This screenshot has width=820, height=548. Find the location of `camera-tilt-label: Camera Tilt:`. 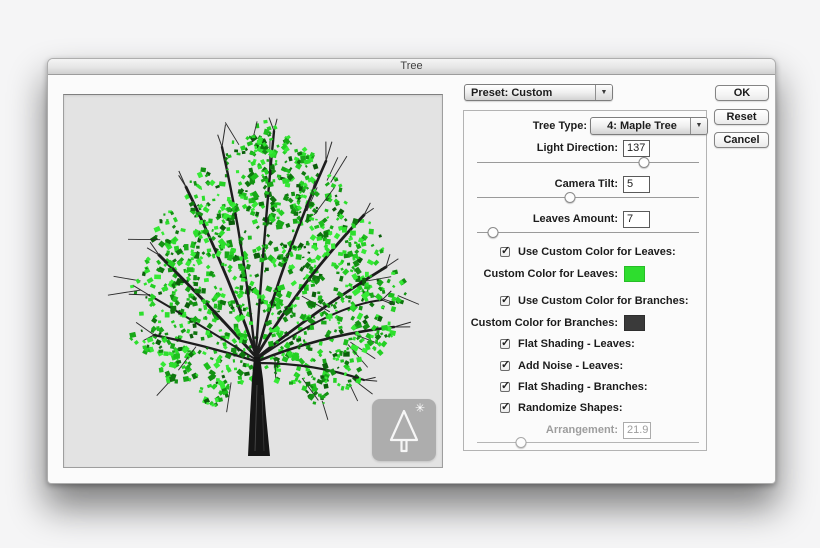

camera-tilt-label: Camera Tilt: is located at coordinates (586, 184).